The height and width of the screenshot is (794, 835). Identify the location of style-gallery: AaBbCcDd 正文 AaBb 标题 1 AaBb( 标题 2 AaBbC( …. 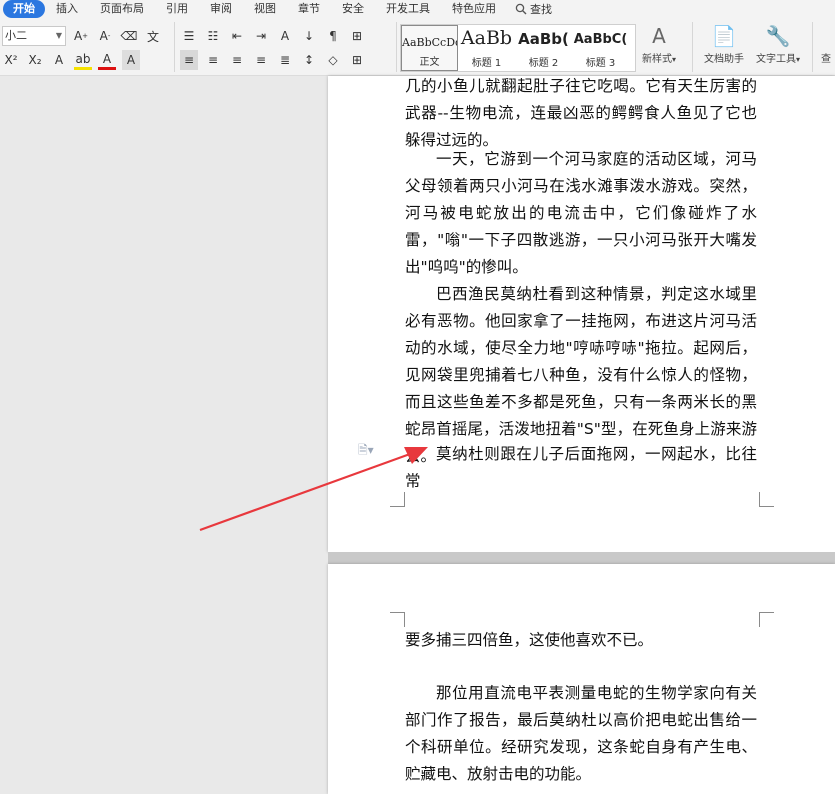
(518, 48).